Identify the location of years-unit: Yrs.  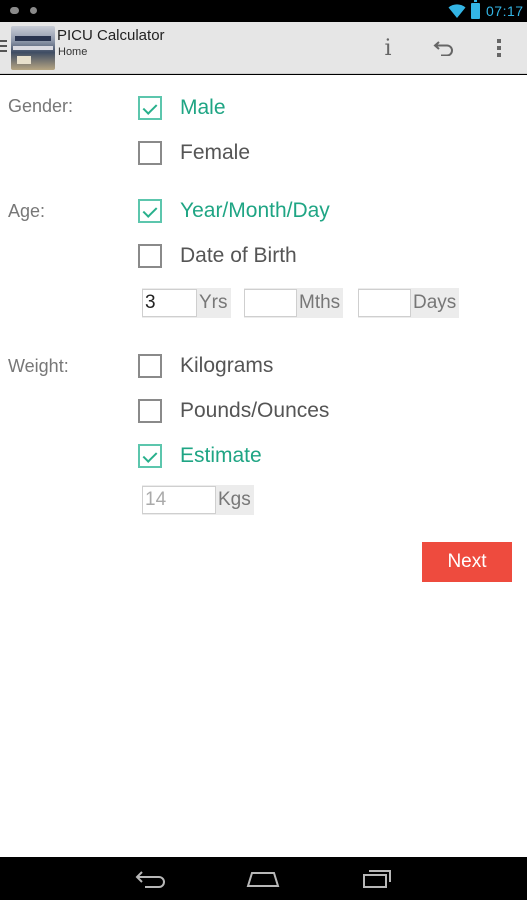
(213, 302).